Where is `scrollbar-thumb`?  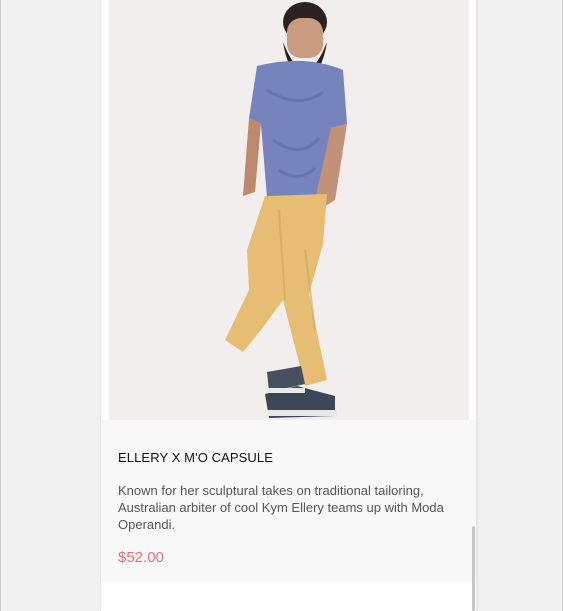
scrollbar-thumb is located at coordinates (473, 568).